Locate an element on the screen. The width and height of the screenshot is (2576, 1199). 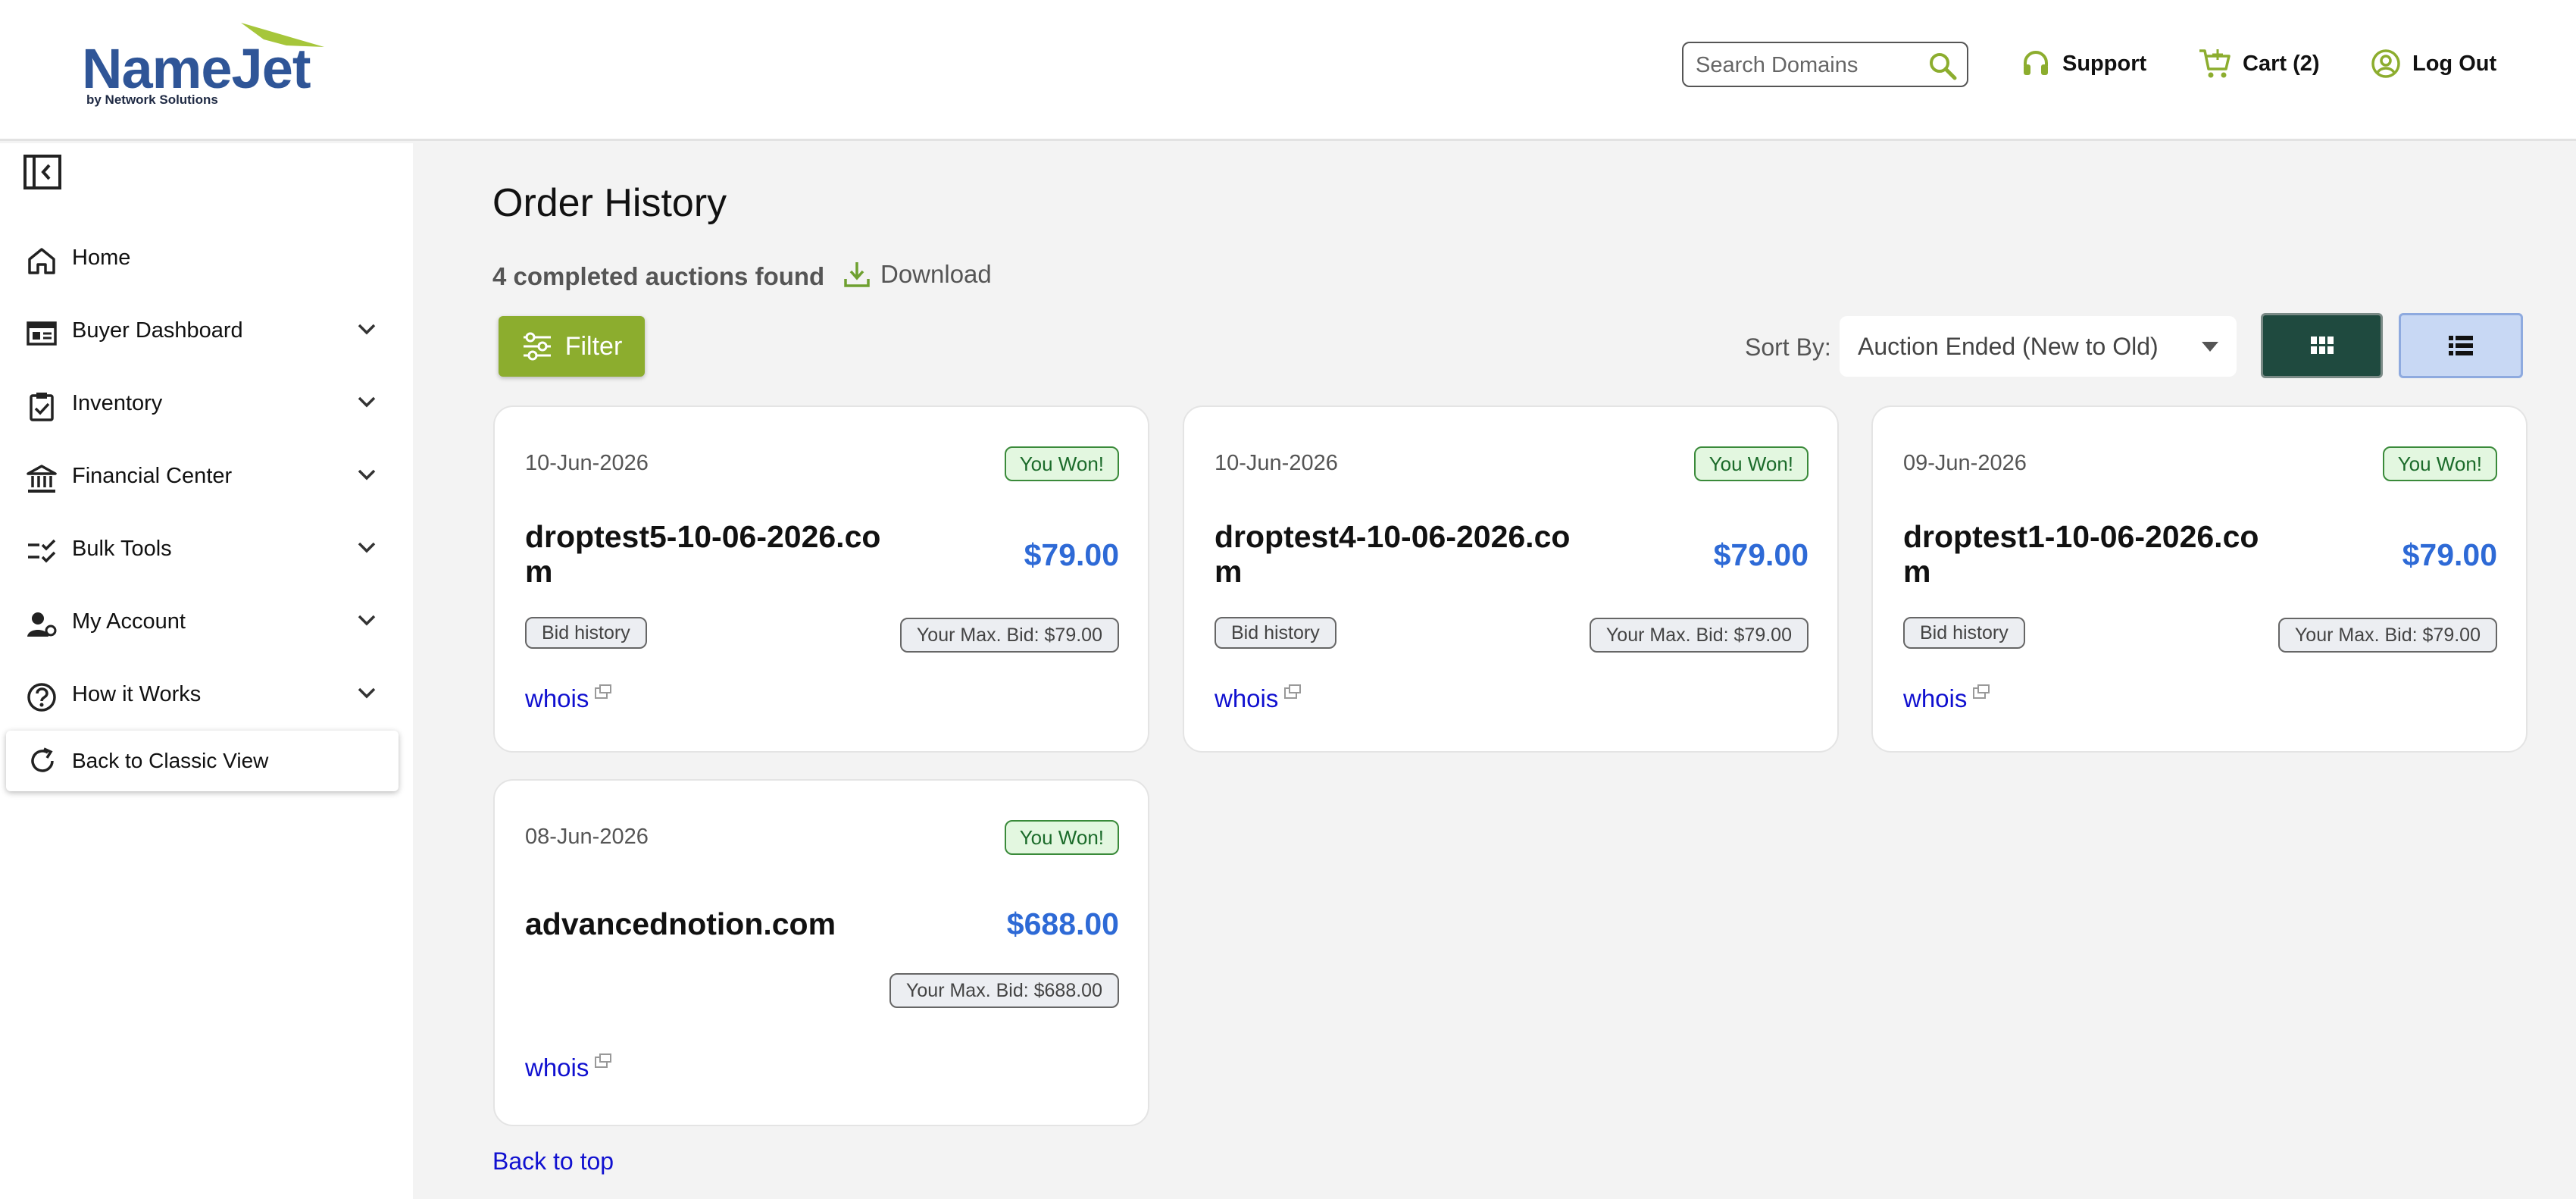
back-to-classic-view-button: Back to Classic View is located at coordinates (203, 761).